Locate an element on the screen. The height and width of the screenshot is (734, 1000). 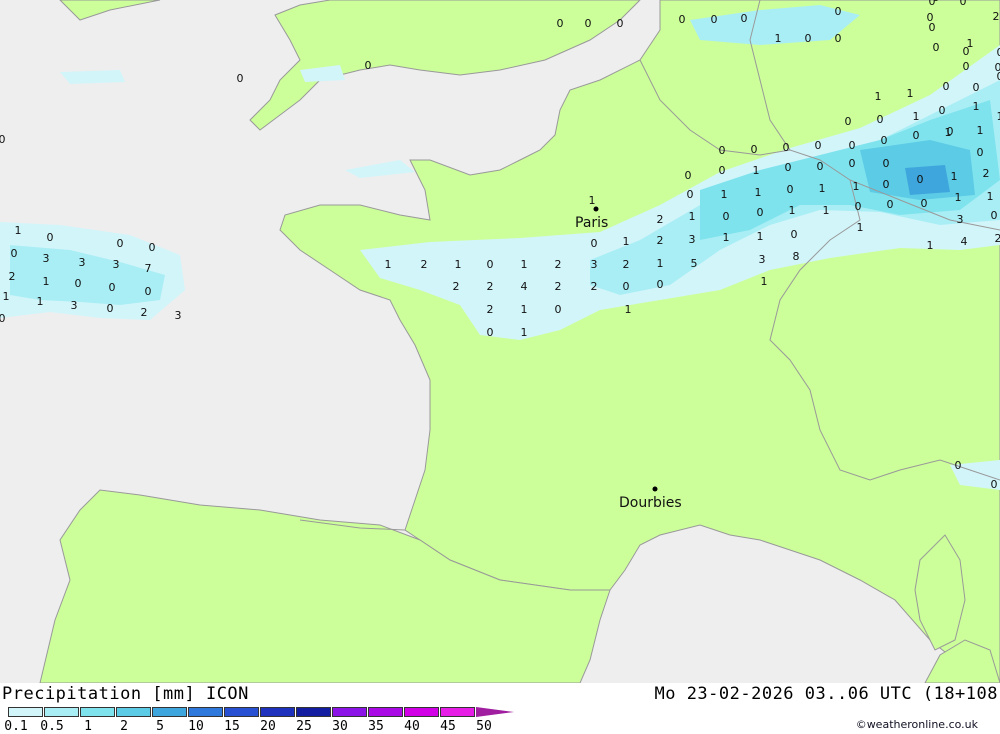
precip-value-label: 4 is located at coordinates (964, 241).